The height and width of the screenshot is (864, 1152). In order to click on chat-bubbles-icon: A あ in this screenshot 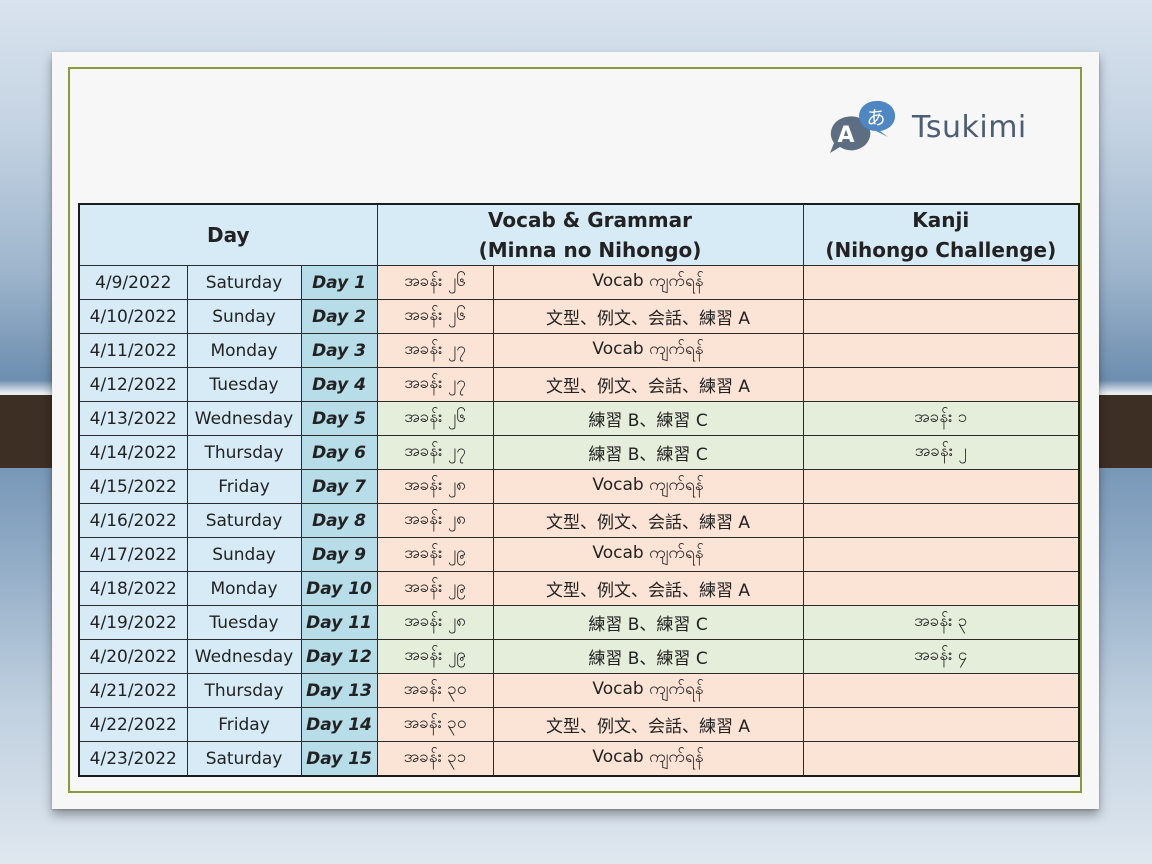, I will do `click(863, 126)`.